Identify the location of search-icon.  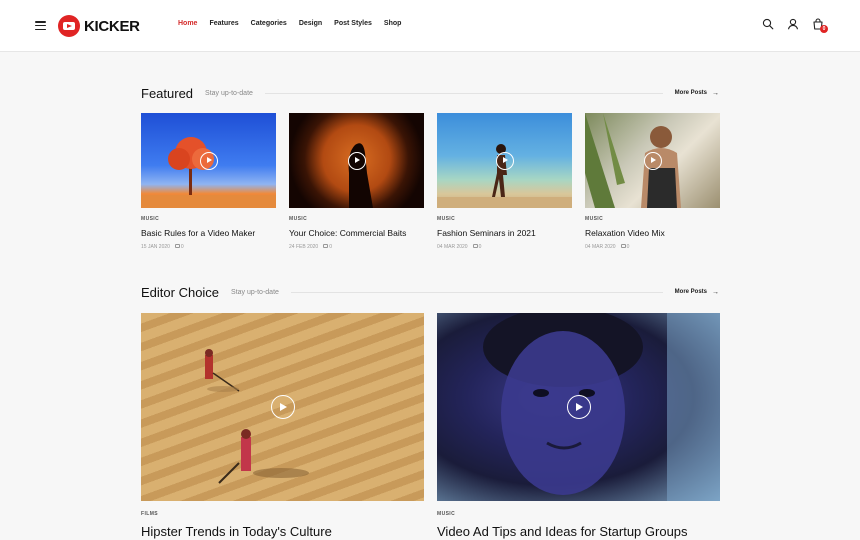
(768, 24).